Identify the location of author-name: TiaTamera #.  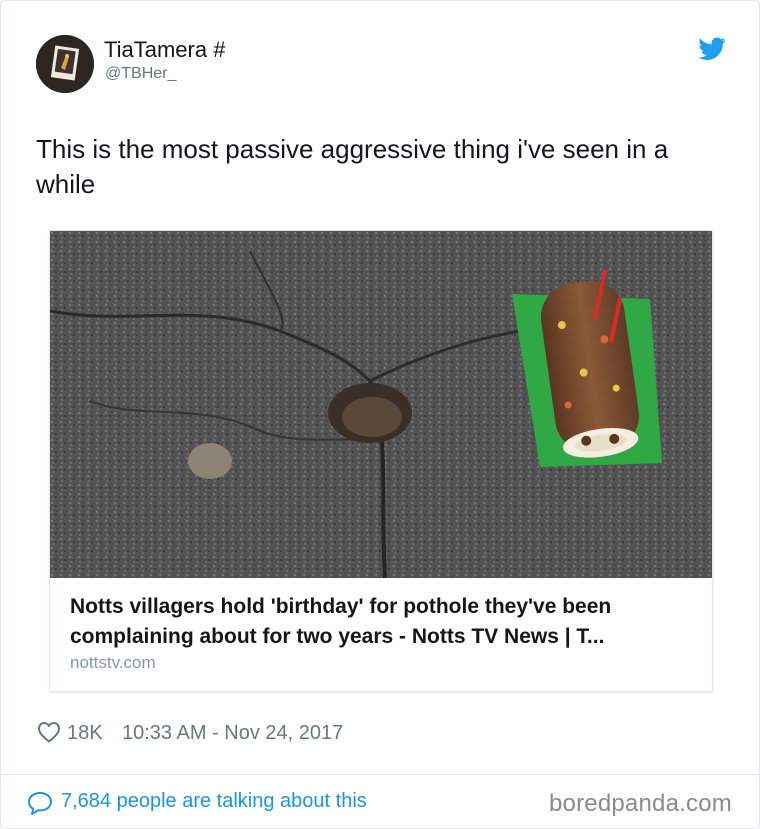
(164, 50).